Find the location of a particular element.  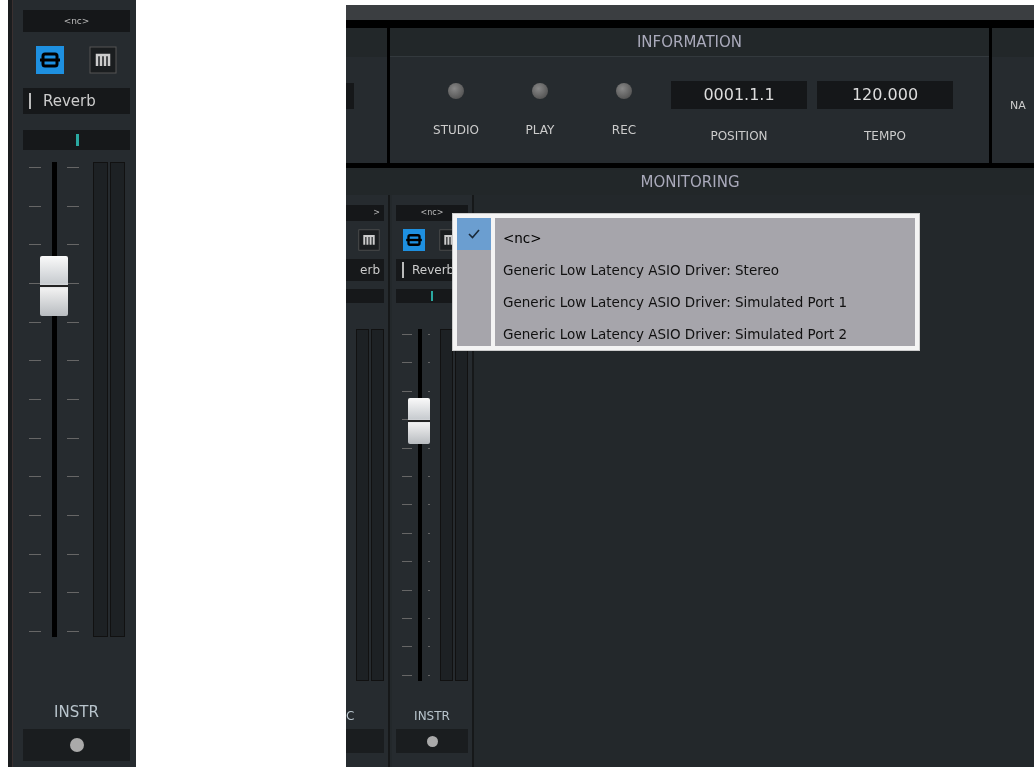

field-label: TEMPO is located at coordinates (885, 136).